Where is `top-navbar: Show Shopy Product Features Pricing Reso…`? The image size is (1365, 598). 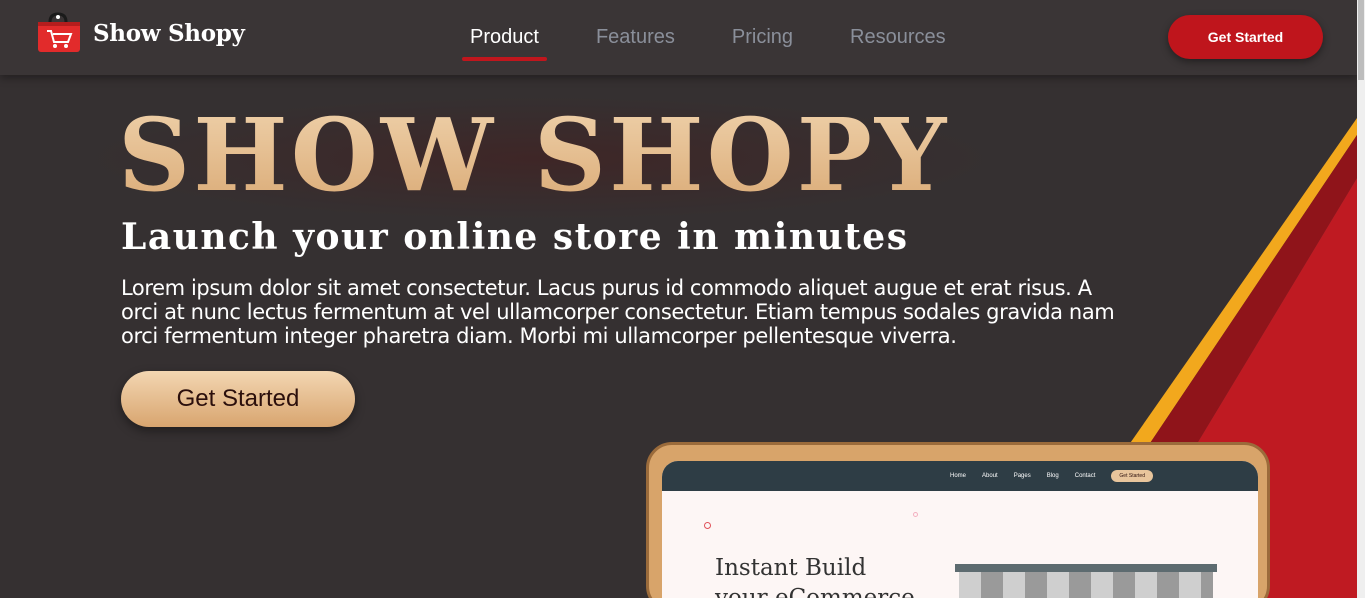
top-navbar: Show Shopy Product Features Pricing Reso… is located at coordinates (678, 37).